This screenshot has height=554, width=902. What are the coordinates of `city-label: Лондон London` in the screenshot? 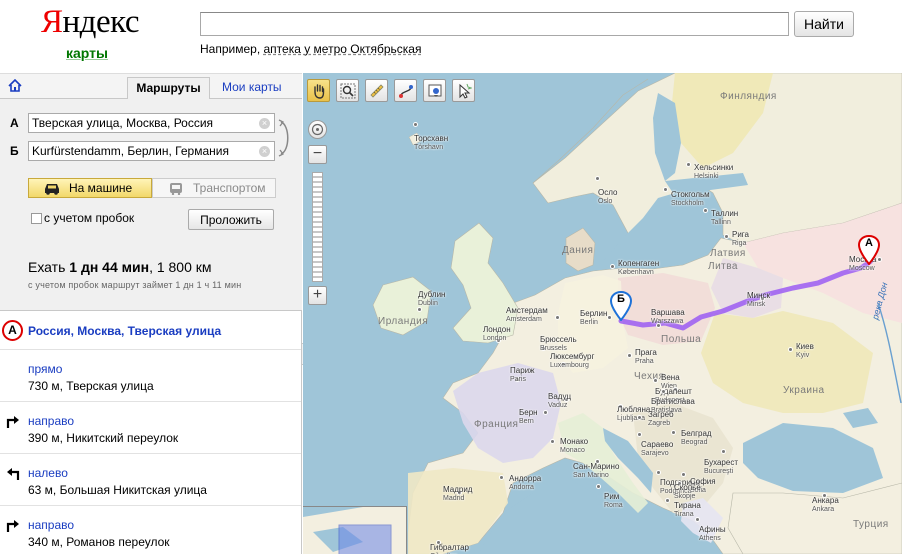 It's located at (497, 333).